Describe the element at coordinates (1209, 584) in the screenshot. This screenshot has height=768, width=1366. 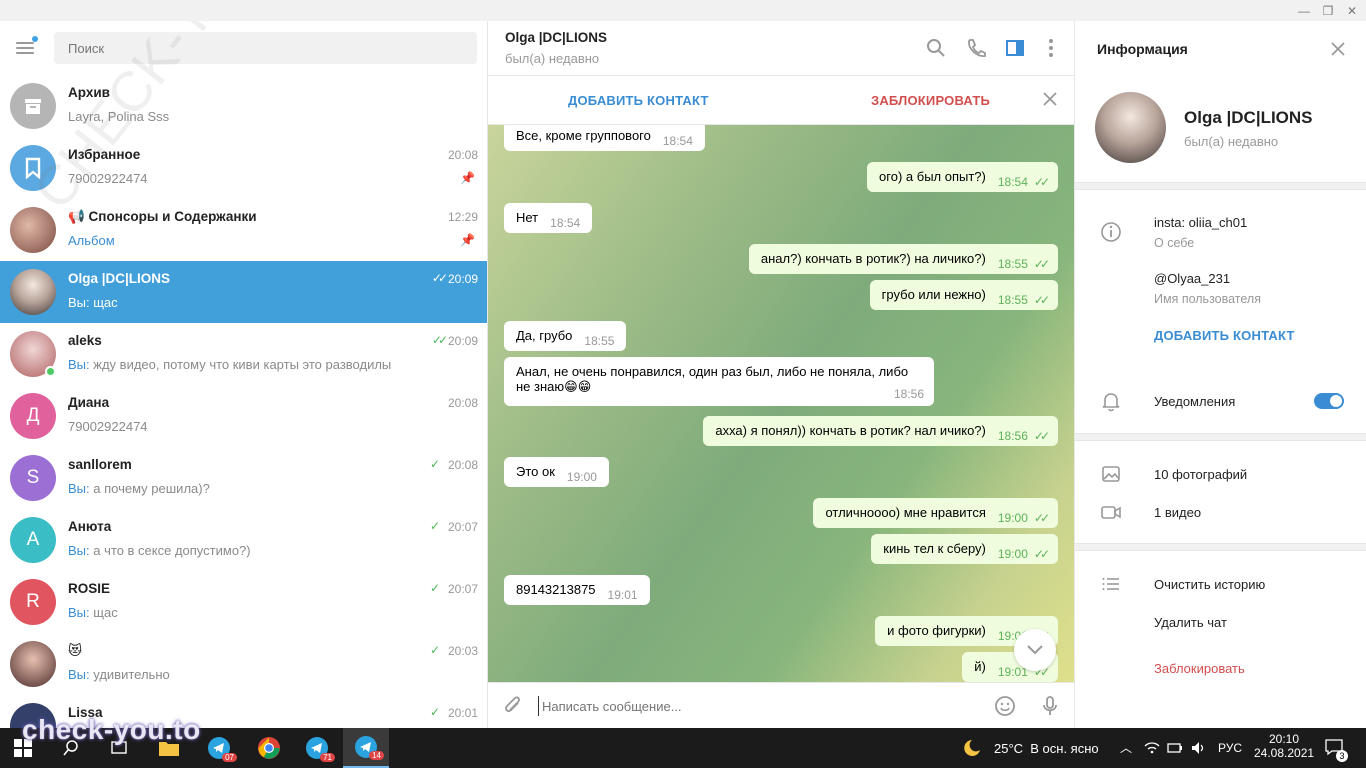
I see `clear-history-button: Очистить историю` at that location.